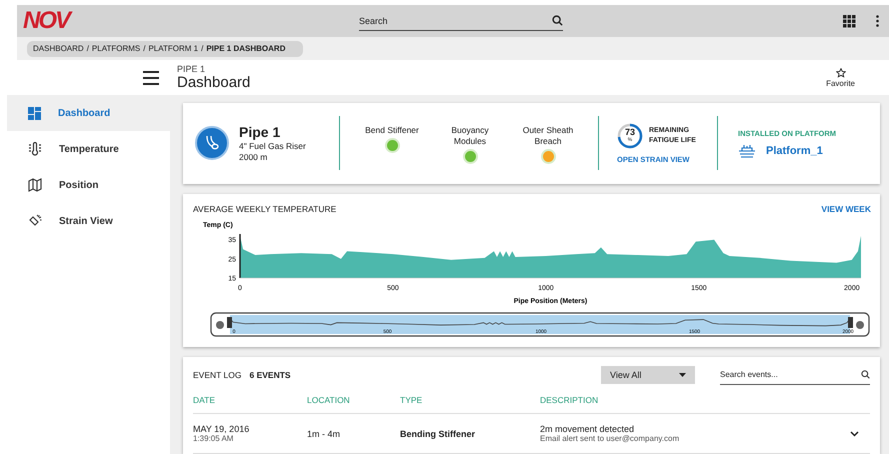  I want to click on status-label: Buoyancy Modules, so click(470, 135).